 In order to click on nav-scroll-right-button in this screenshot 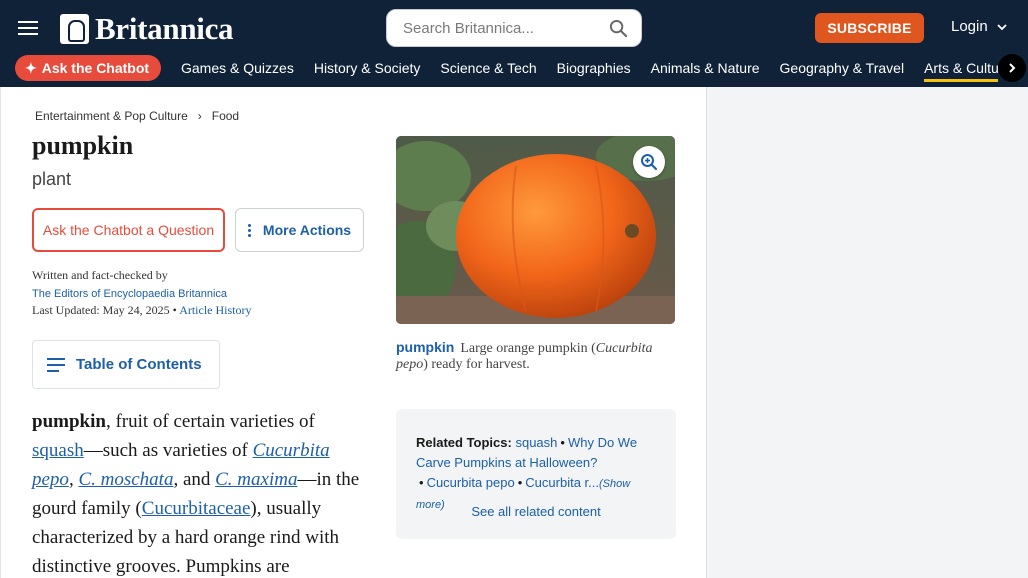, I will do `click(1012, 68)`.